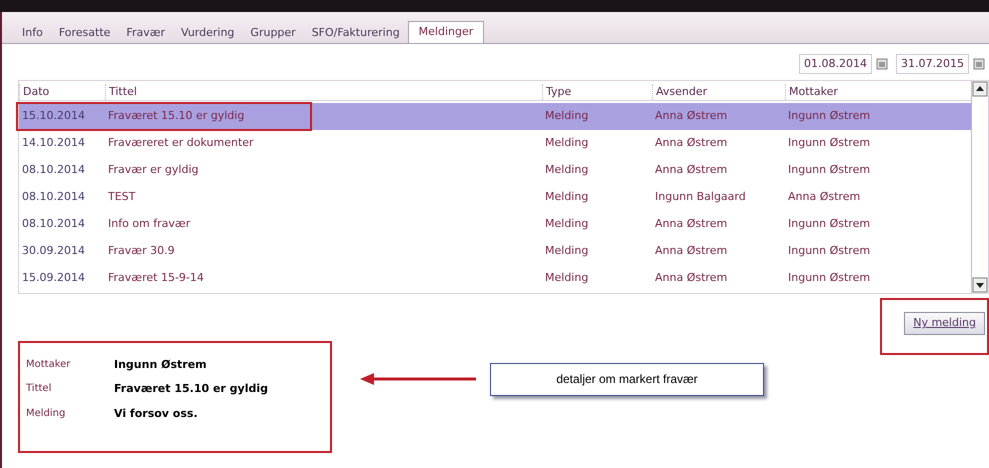  I want to click on tab: Grupper, so click(273, 33).